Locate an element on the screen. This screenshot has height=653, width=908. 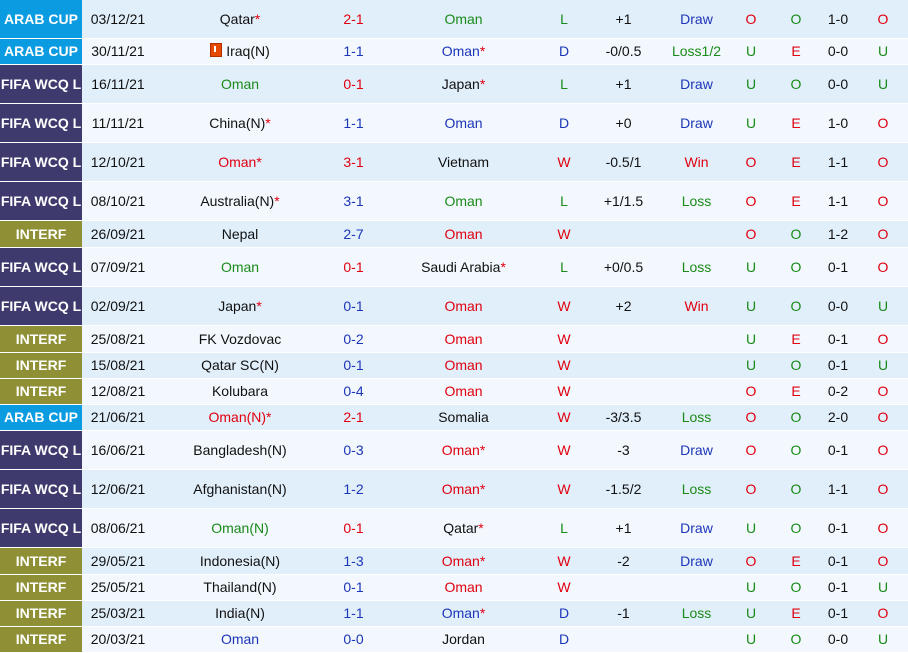
home-team-name: Kolubara is located at coordinates (240, 391).